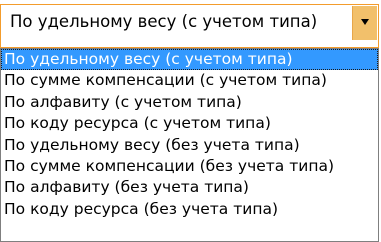 The image size is (381, 242). I want to click on chevron-down-icon, so click(365, 22).